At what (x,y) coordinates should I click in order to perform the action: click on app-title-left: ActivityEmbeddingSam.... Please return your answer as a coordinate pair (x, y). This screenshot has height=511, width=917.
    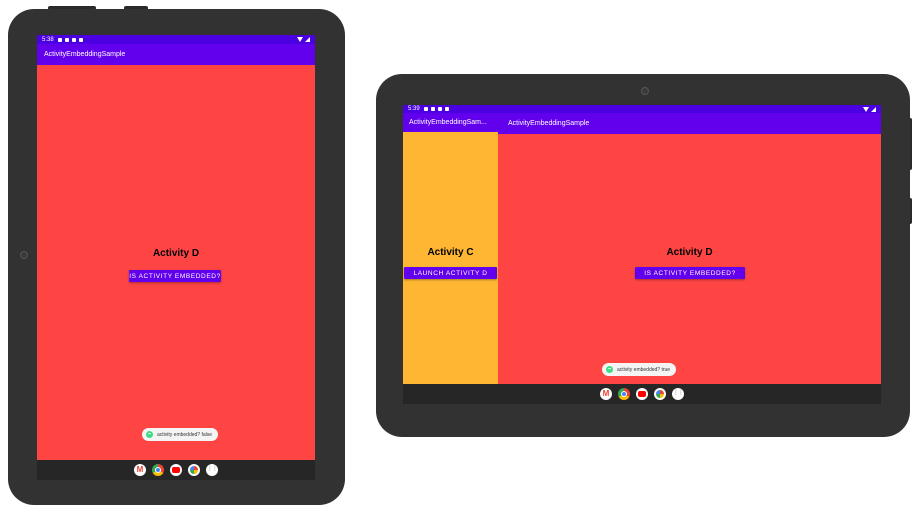
    Looking at the image, I should click on (448, 122).